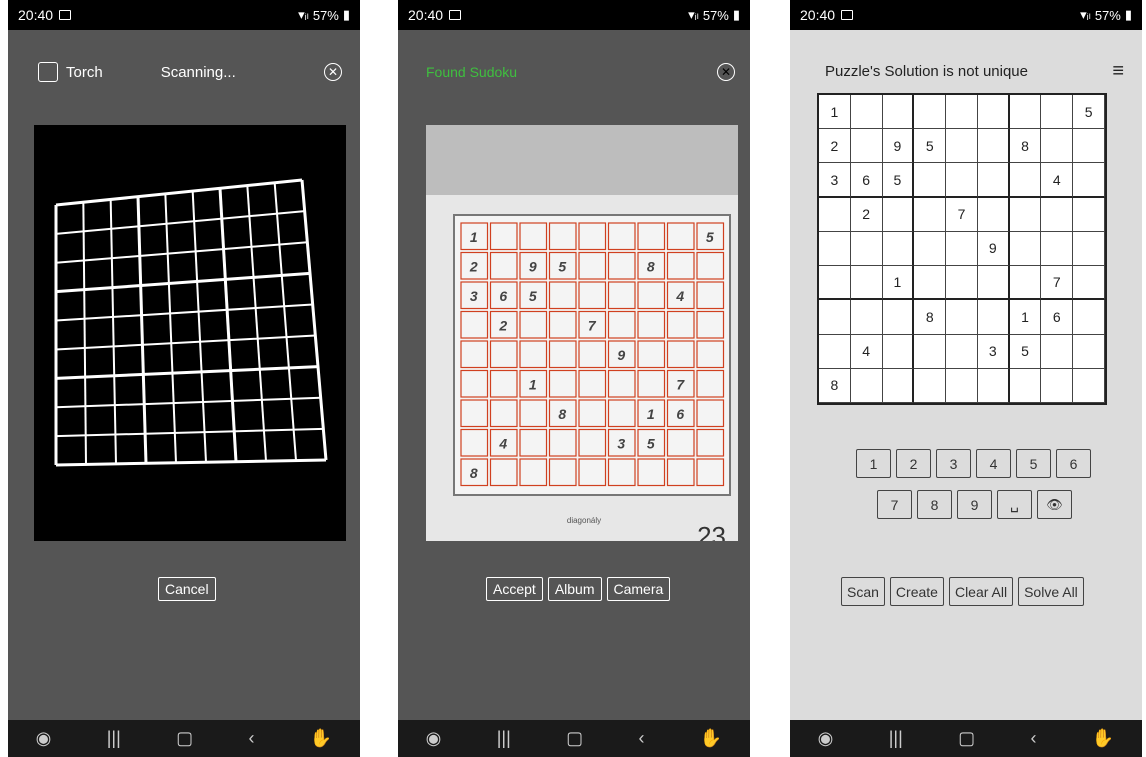 This screenshot has height=757, width=1146. Describe the element at coordinates (638, 589) in the screenshot. I see `camera-button: Camera` at that location.